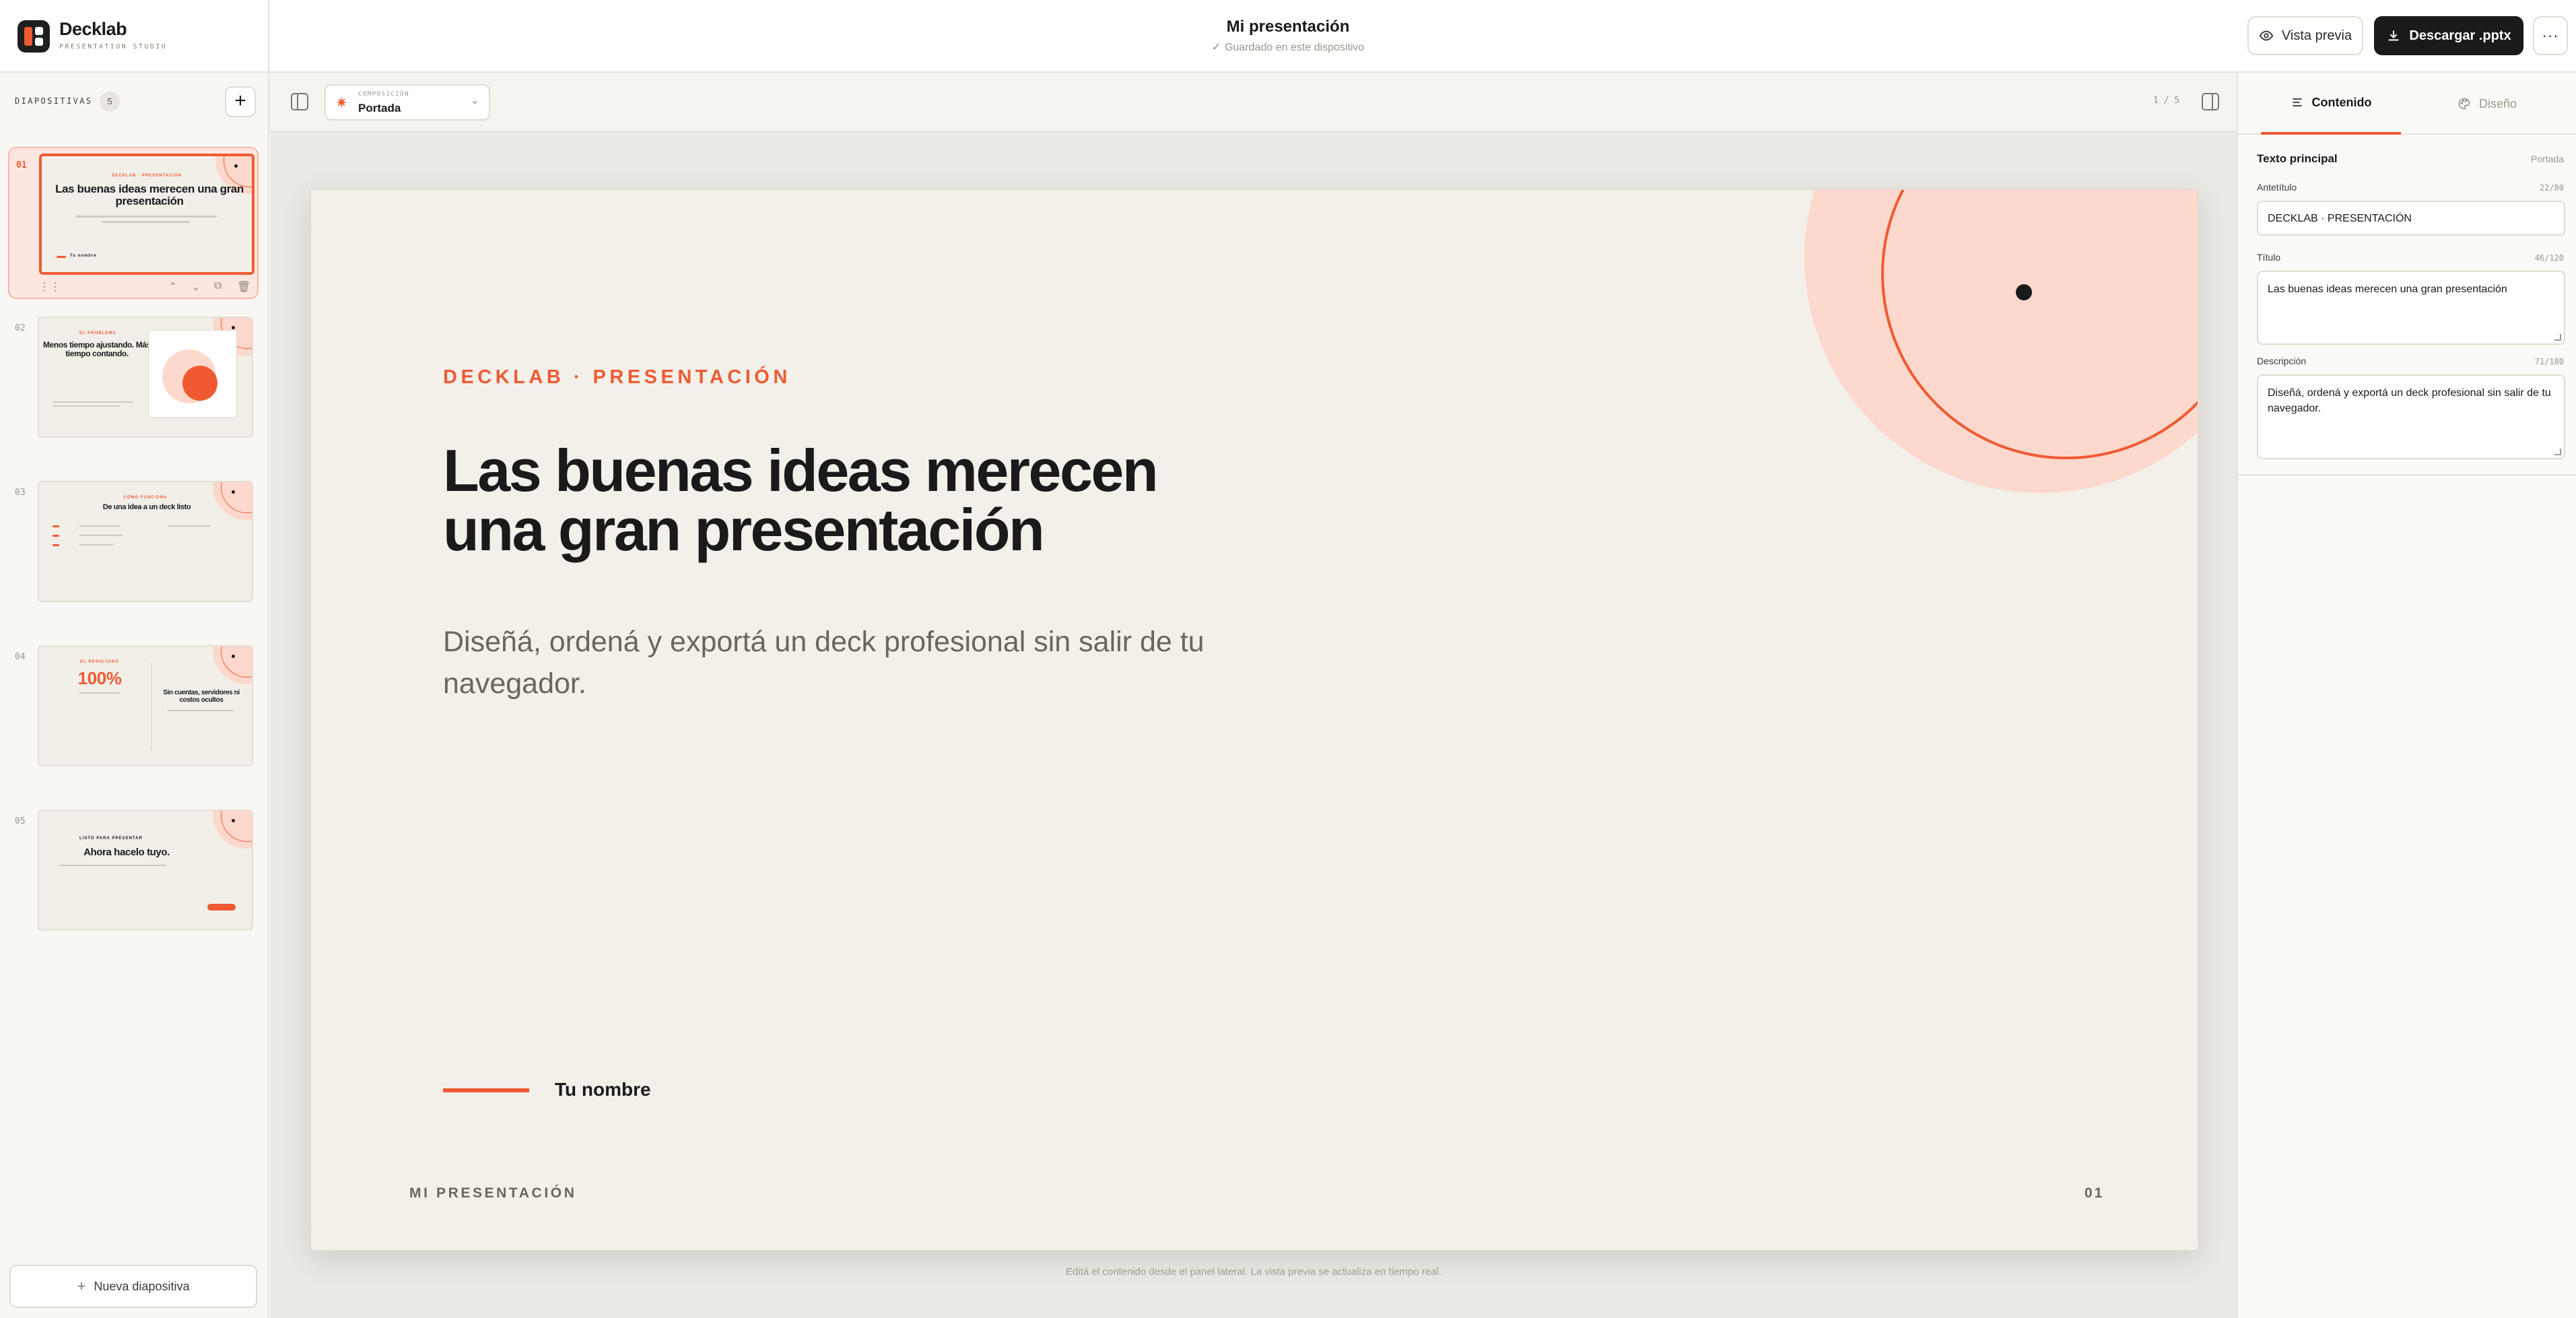  Describe the element at coordinates (384, 94) in the screenshot. I see `layout-caption: COMPOSICIÓN` at that location.